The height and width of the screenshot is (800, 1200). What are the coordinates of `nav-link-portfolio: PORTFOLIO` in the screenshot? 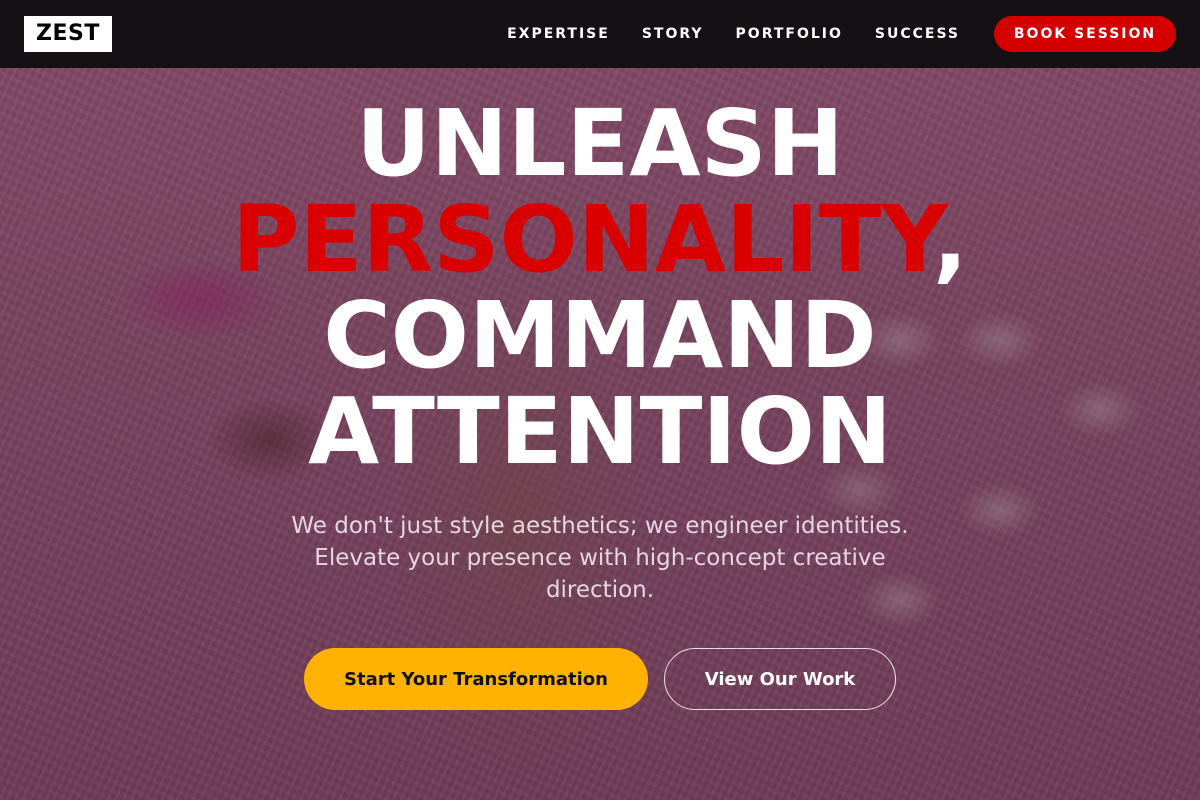 It's located at (789, 34).